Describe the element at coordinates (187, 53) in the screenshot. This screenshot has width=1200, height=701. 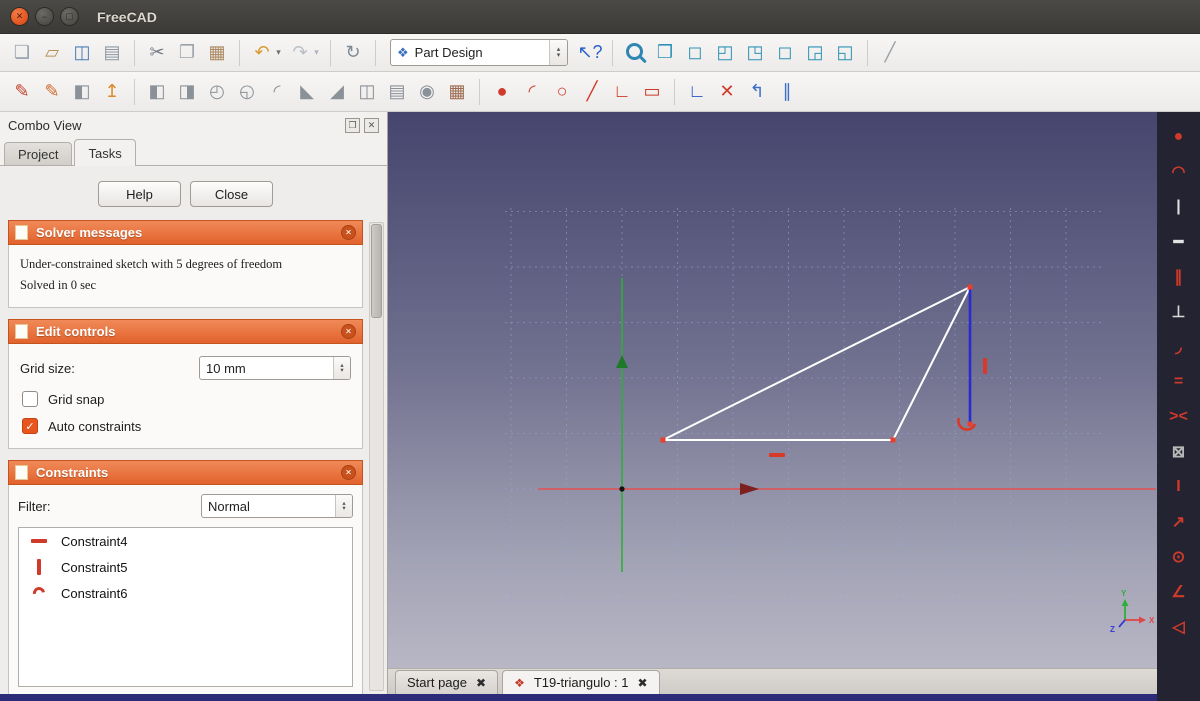
I see `copy-icon: ❐` at that location.